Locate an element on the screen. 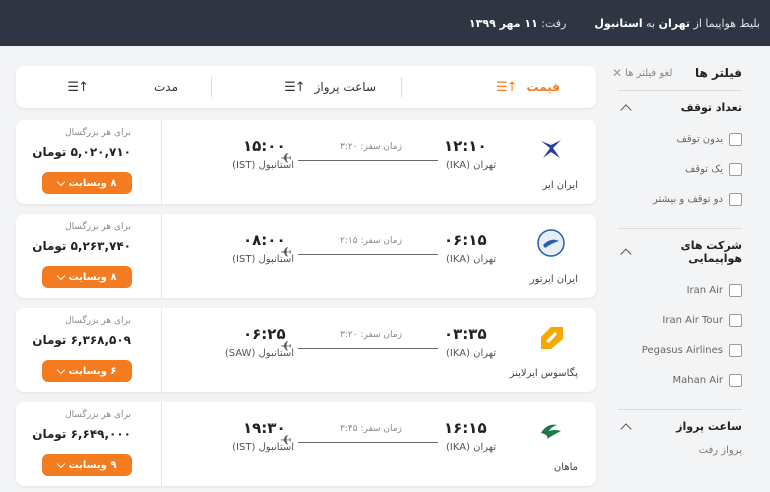 The image size is (770, 492). price: ۵,۲۶۳,۷۴۰ تومان is located at coordinates (81, 246).